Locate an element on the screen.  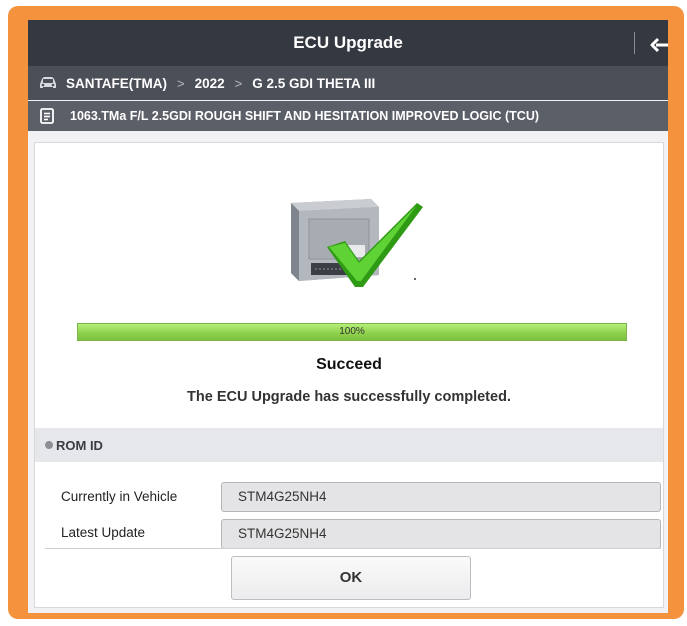
progress-text: 100% is located at coordinates (352, 331).